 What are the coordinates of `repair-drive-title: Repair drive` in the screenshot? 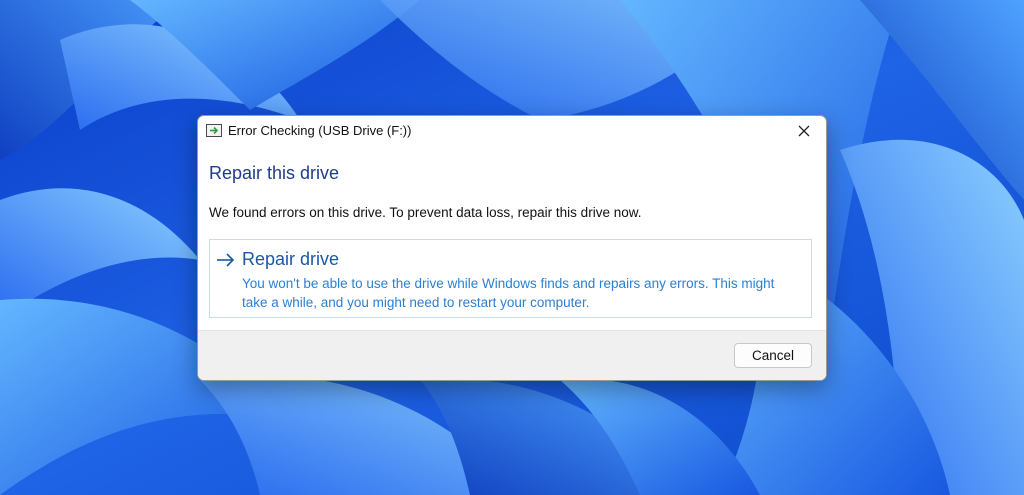 It's located at (291, 259).